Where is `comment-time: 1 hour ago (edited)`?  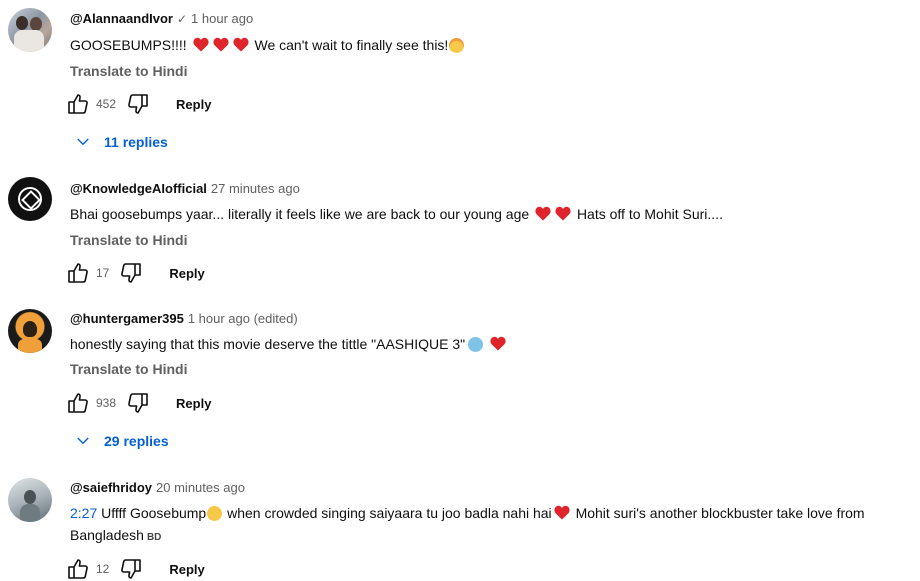 comment-time: 1 hour ago (edited) is located at coordinates (243, 318).